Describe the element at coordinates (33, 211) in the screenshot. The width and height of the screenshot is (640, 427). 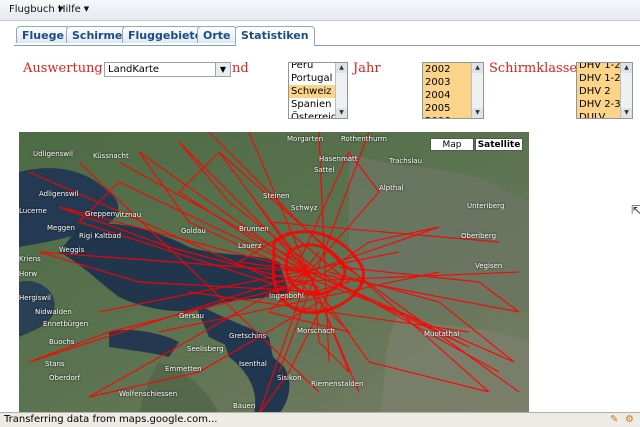
I see `place-label: Lucerne` at that location.